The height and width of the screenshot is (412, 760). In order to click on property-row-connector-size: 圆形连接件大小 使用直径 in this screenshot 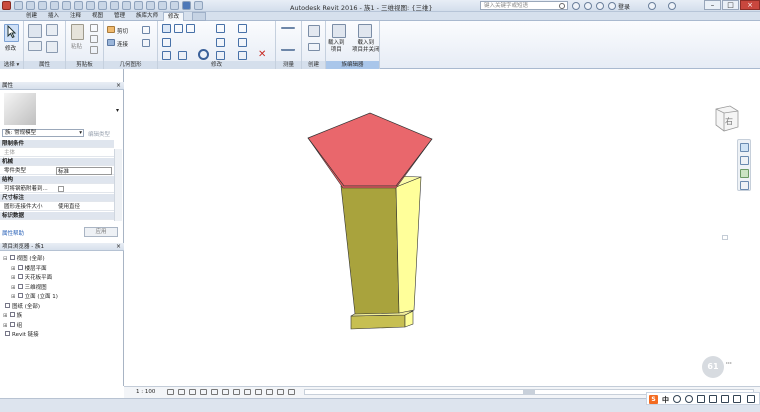, I will do `click(57, 207)`.